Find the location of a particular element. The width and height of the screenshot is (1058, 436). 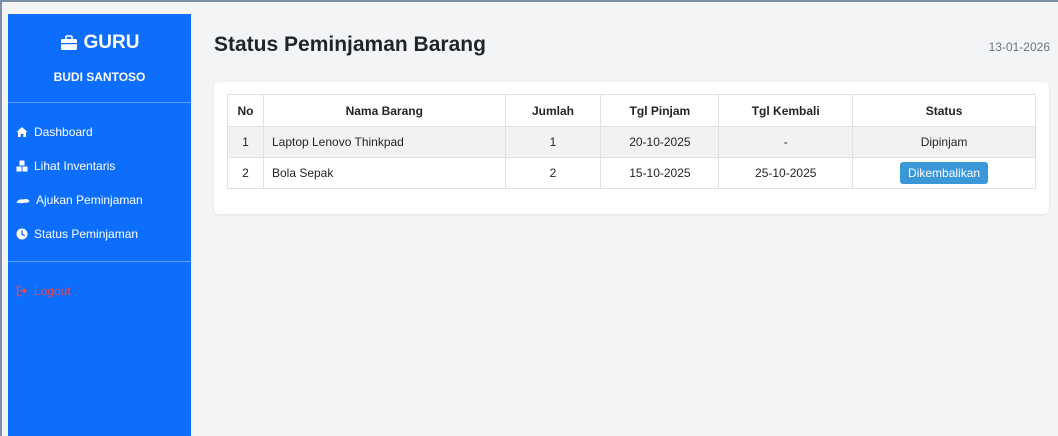

home-icon is located at coordinates (22, 132).